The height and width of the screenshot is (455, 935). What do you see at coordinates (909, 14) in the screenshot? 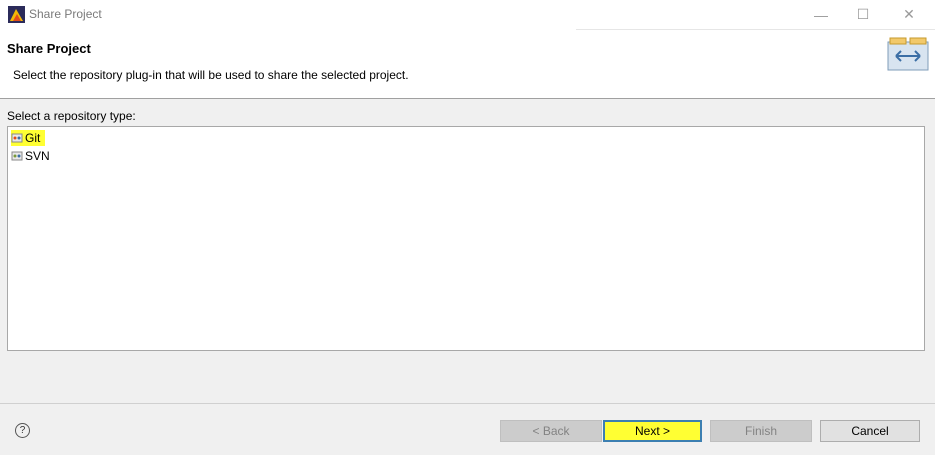
I see `close-button: ✕` at bounding box center [909, 14].